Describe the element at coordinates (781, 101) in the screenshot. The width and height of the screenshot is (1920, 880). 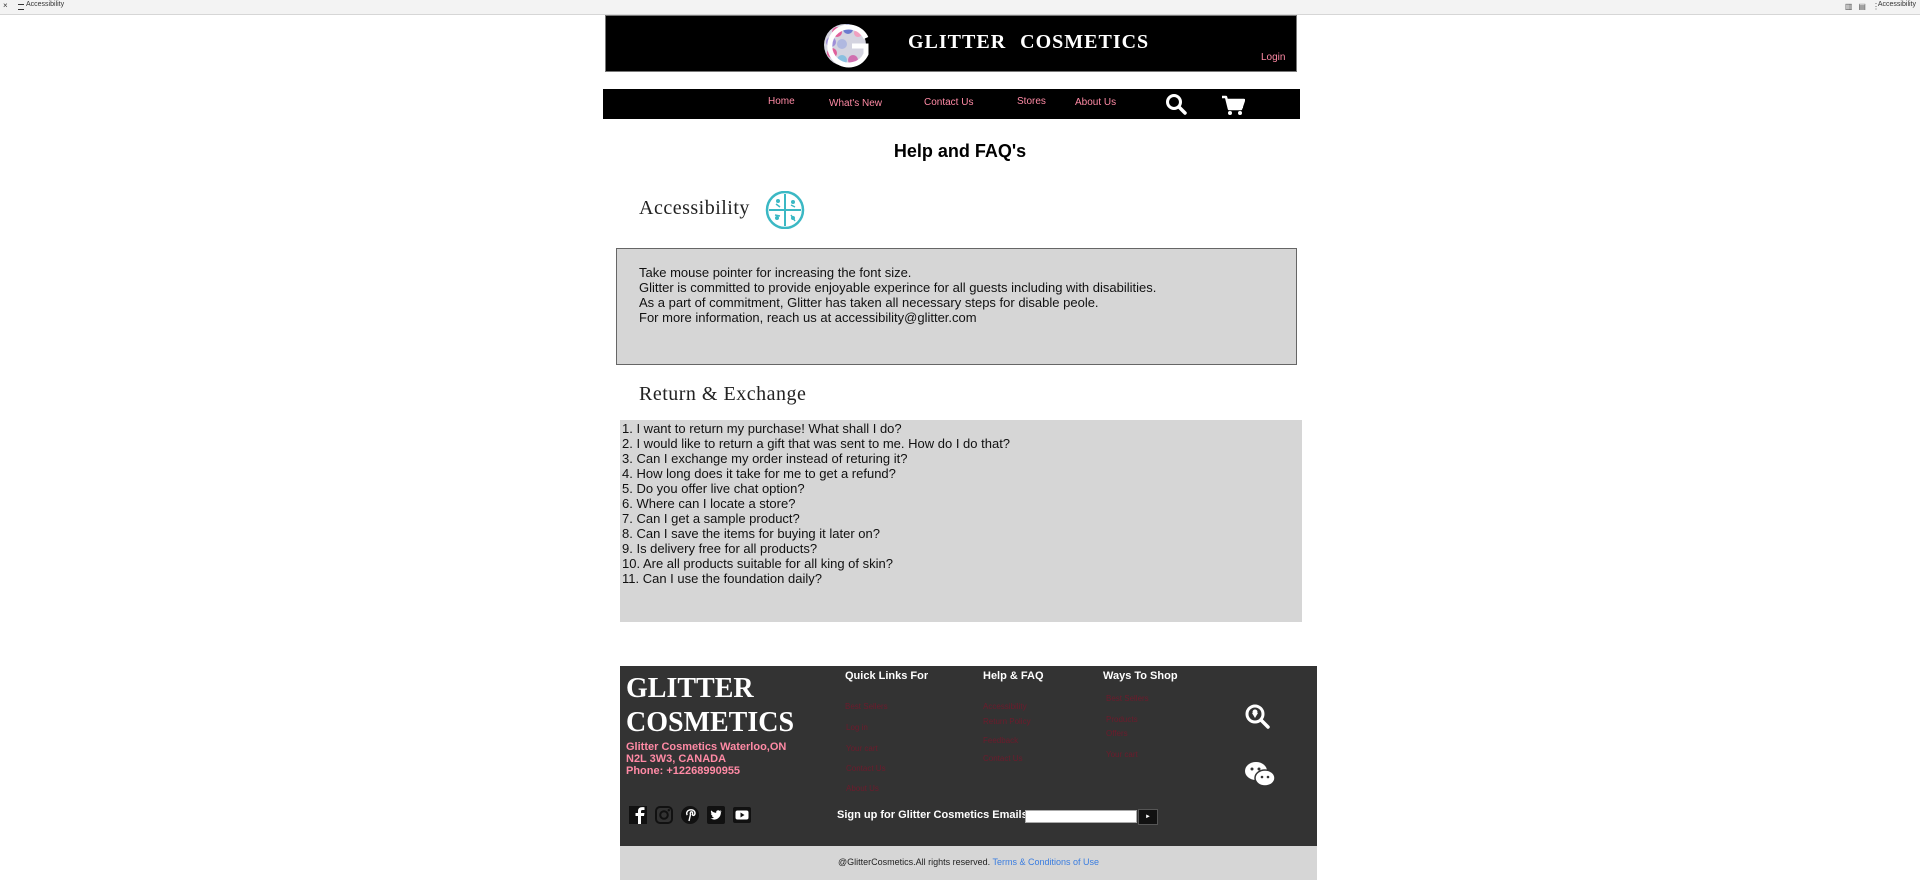
I see `nav-home: Home` at that location.